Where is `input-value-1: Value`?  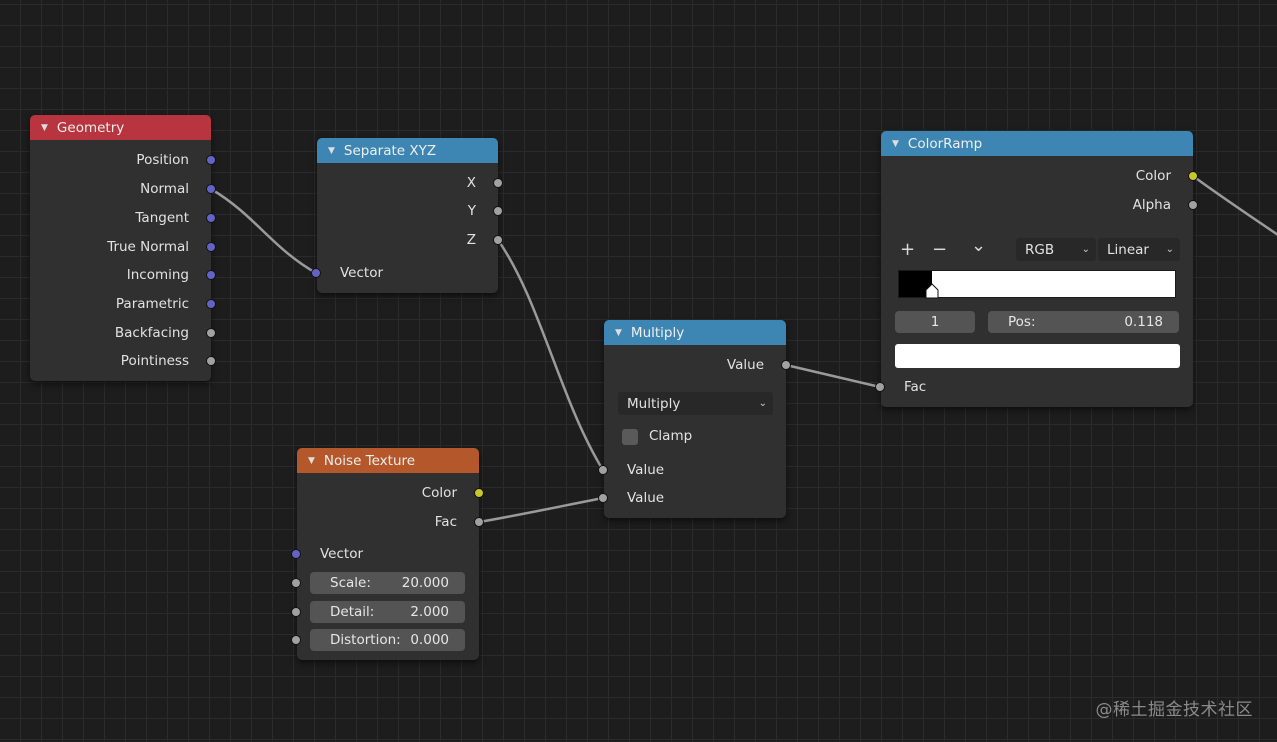 input-value-1: Value is located at coordinates (695, 470).